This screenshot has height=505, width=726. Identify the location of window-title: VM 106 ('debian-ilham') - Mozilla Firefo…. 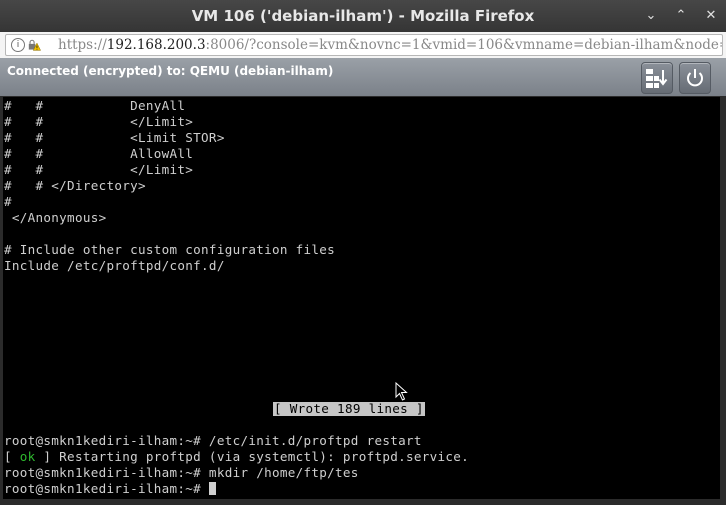
(363, 16).